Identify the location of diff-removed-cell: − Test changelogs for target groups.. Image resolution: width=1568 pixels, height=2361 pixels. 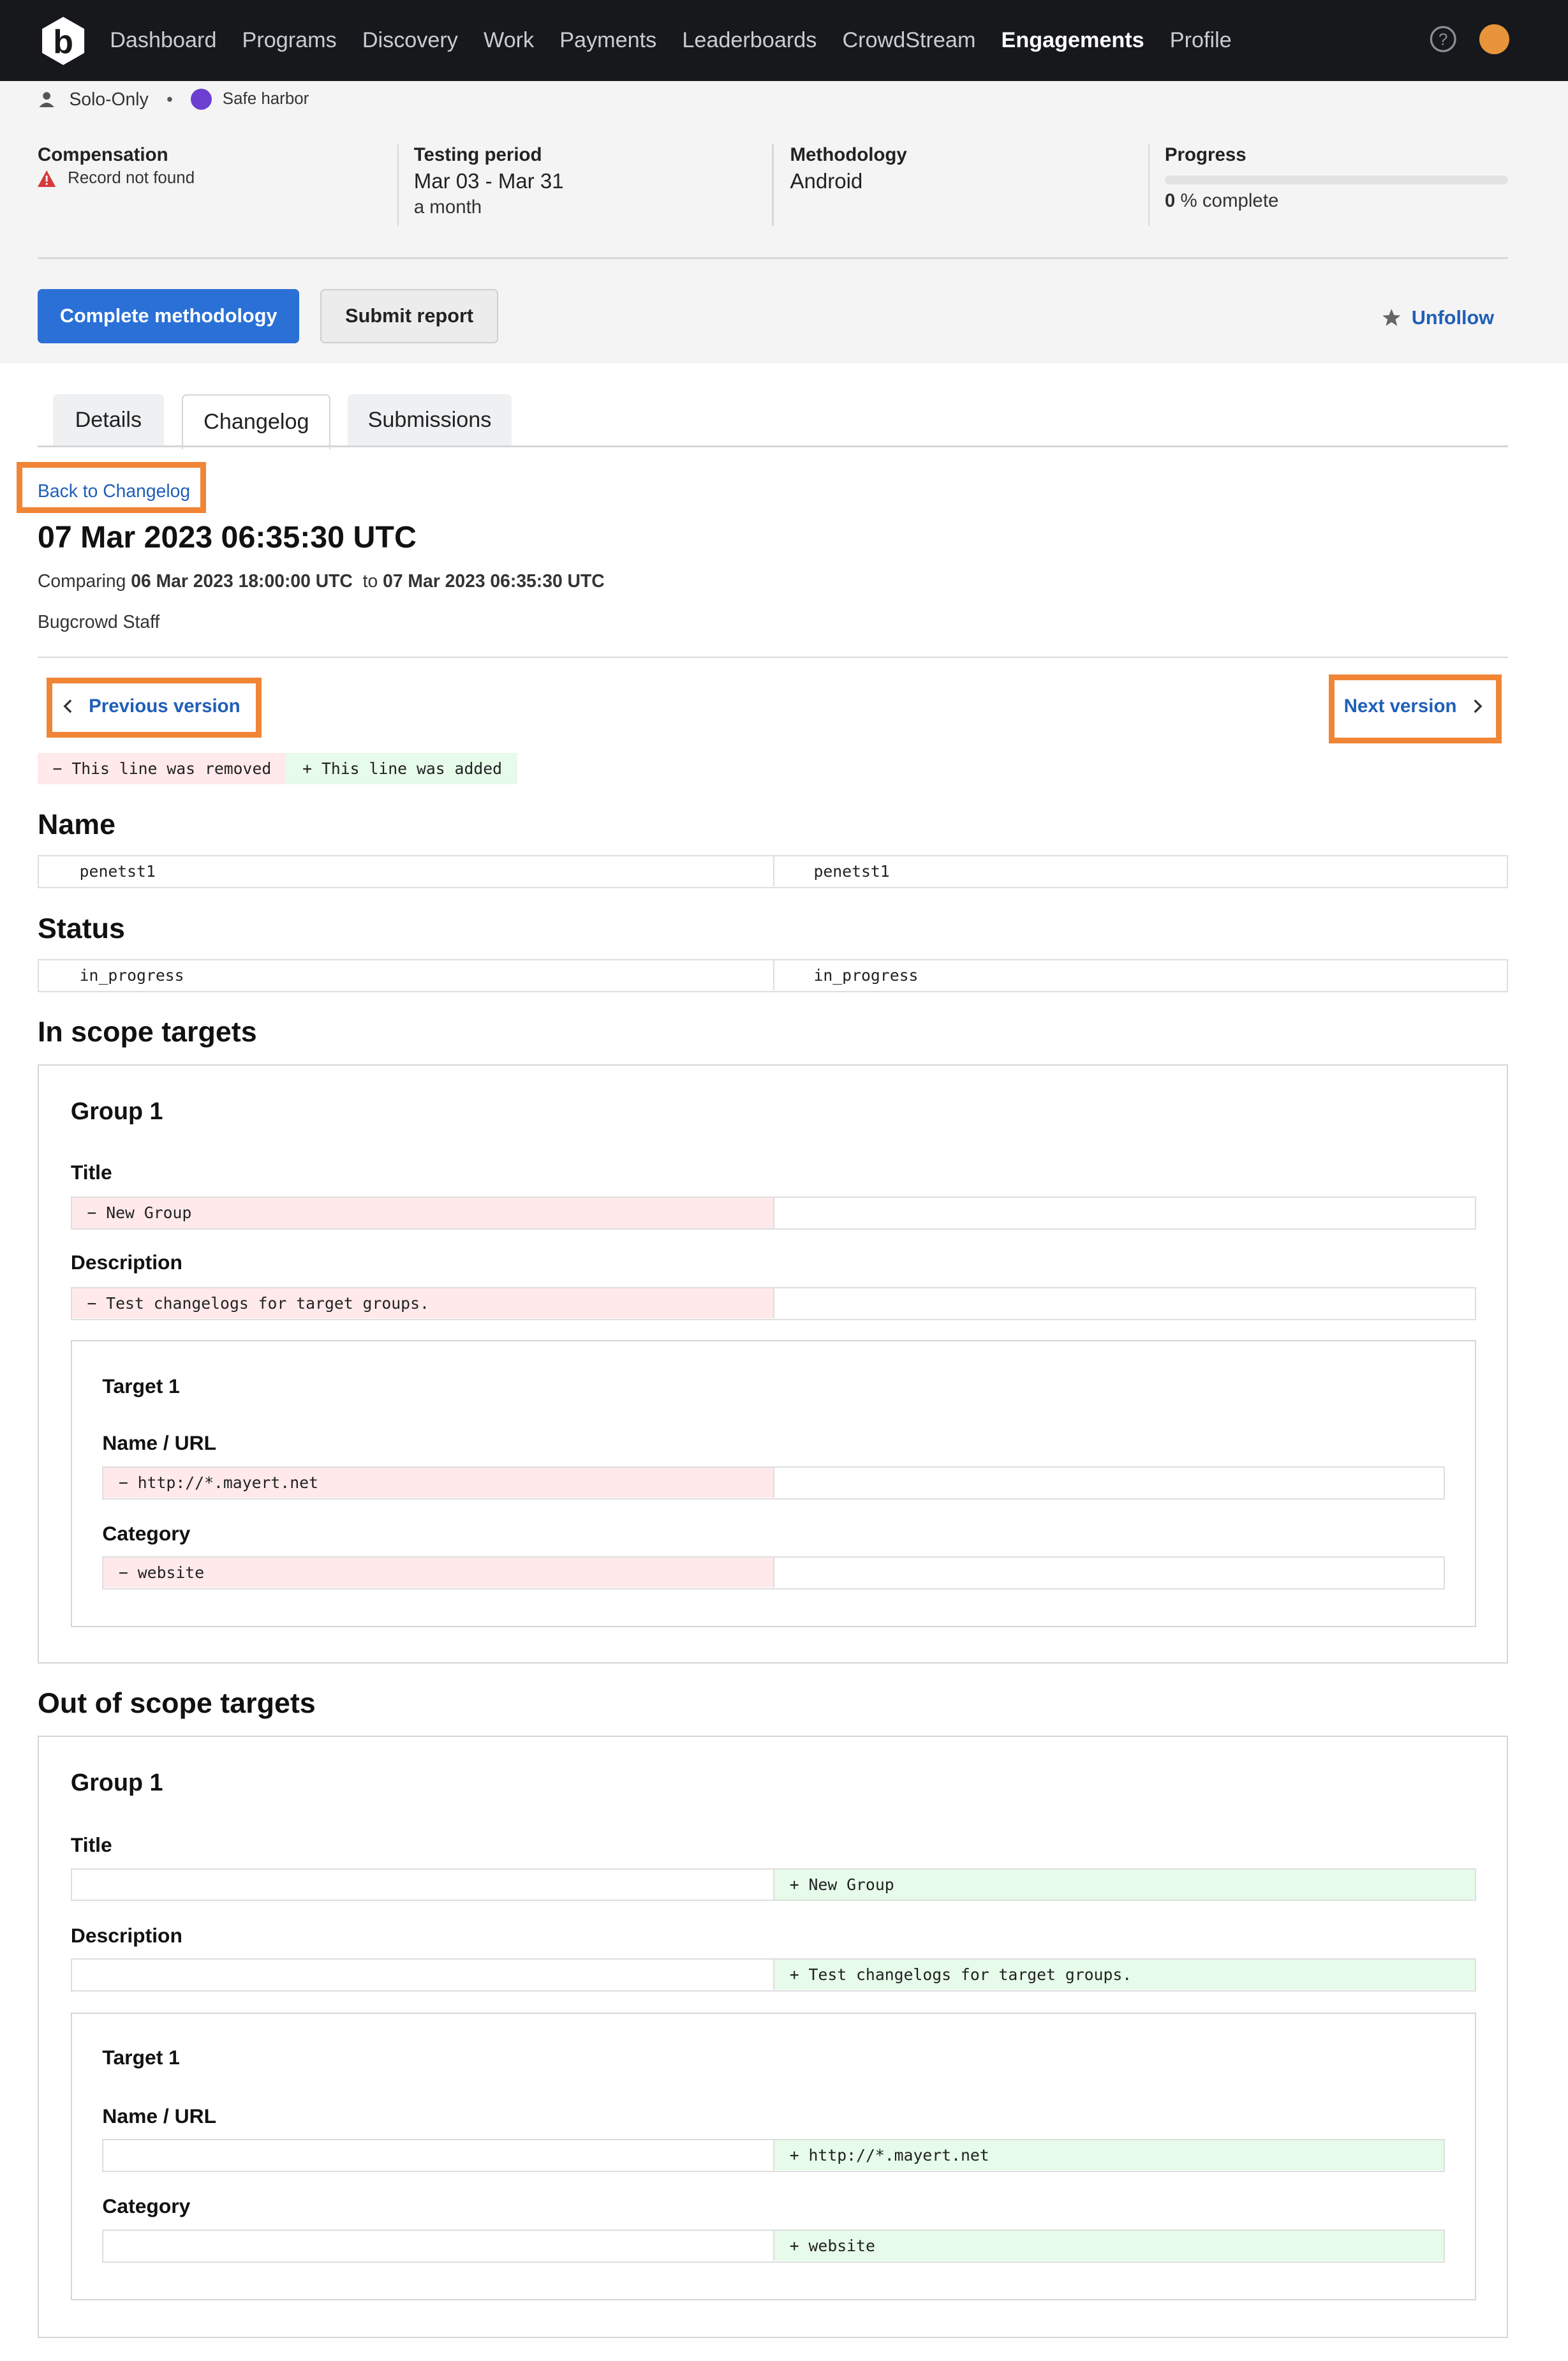
(422, 1303).